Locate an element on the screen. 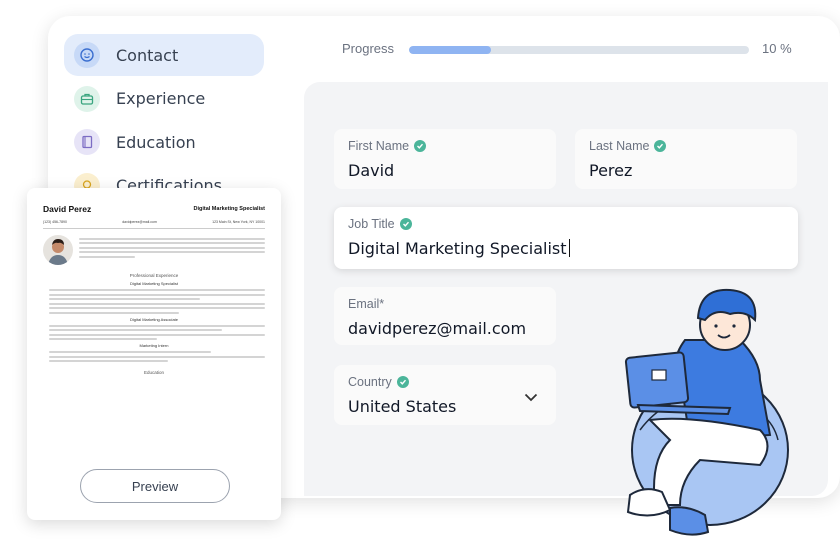 The width and height of the screenshot is (840, 560). chevron-down-icon is located at coordinates (531, 398).